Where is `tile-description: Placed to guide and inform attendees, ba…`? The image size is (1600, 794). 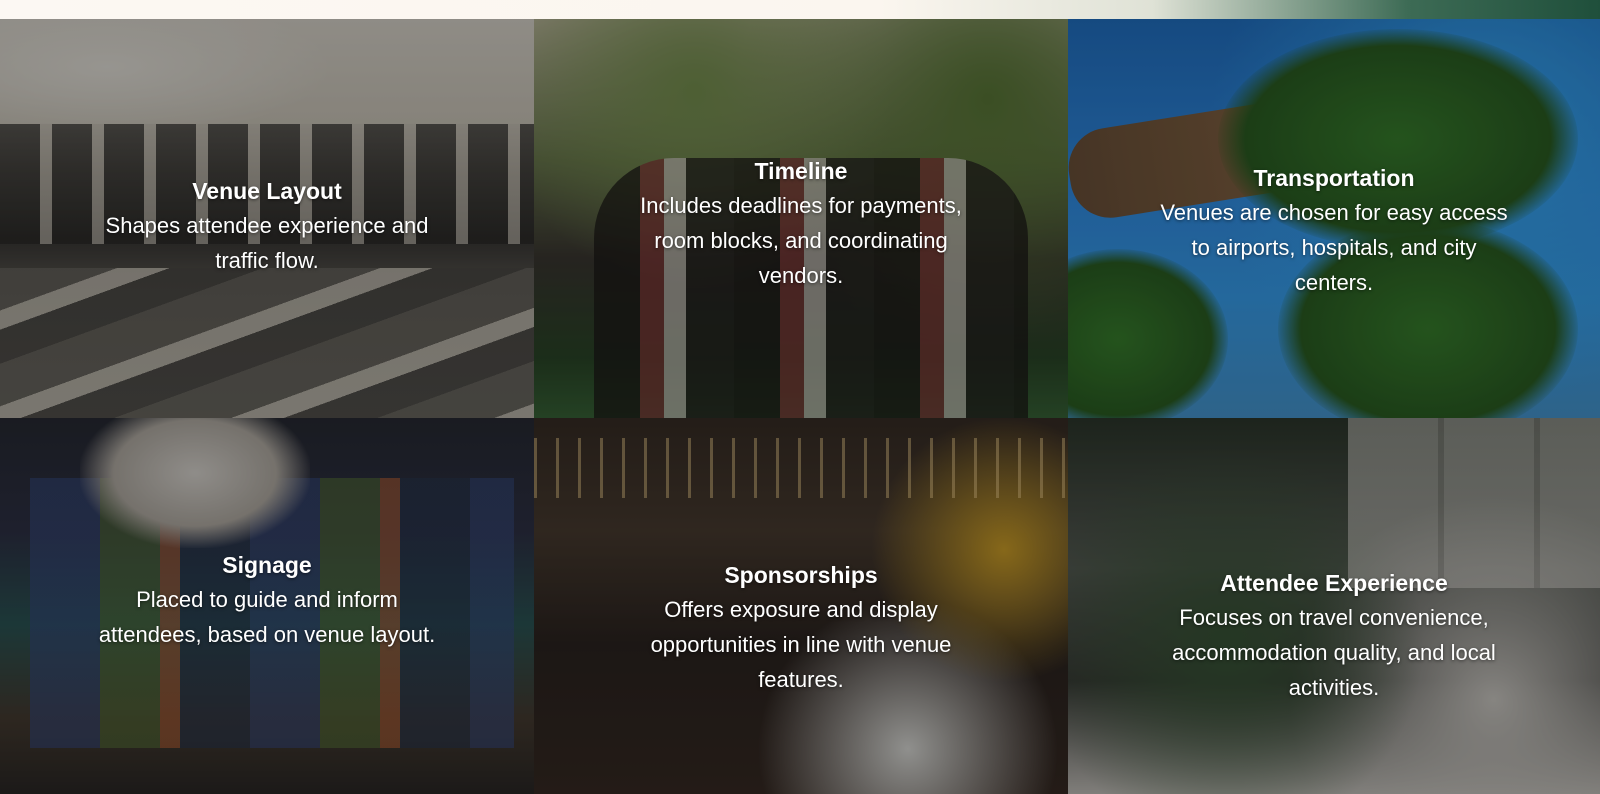 tile-description: Placed to guide and inform attendees, ba… is located at coordinates (267, 617).